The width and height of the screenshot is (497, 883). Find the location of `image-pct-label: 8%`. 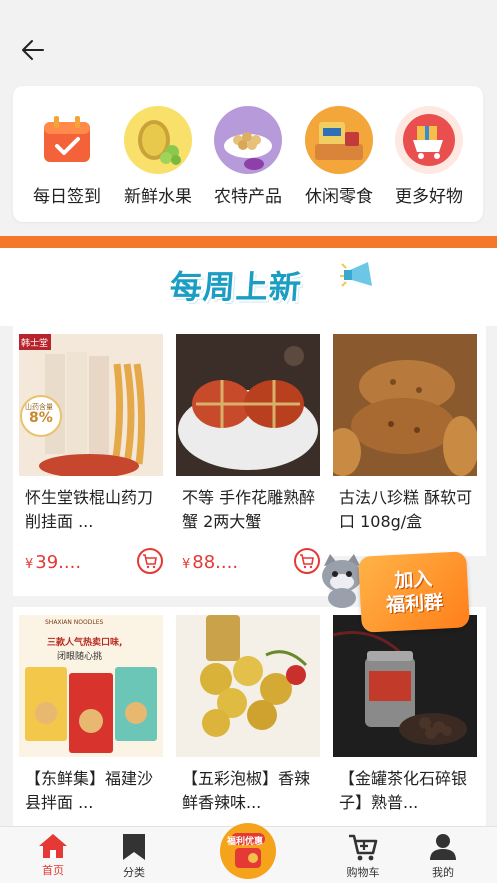

image-pct-label: 8% is located at coordinates (41, 418).